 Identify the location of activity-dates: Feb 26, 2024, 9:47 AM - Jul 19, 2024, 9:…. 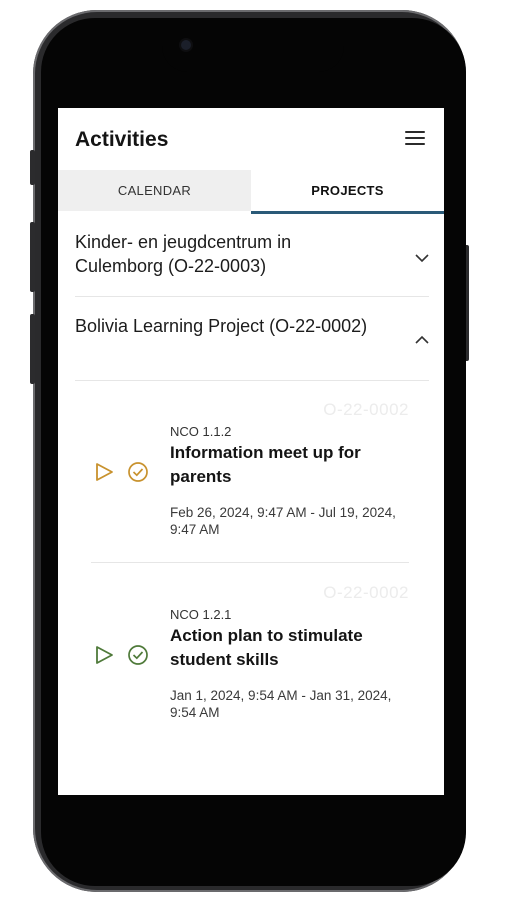
(283, 521).